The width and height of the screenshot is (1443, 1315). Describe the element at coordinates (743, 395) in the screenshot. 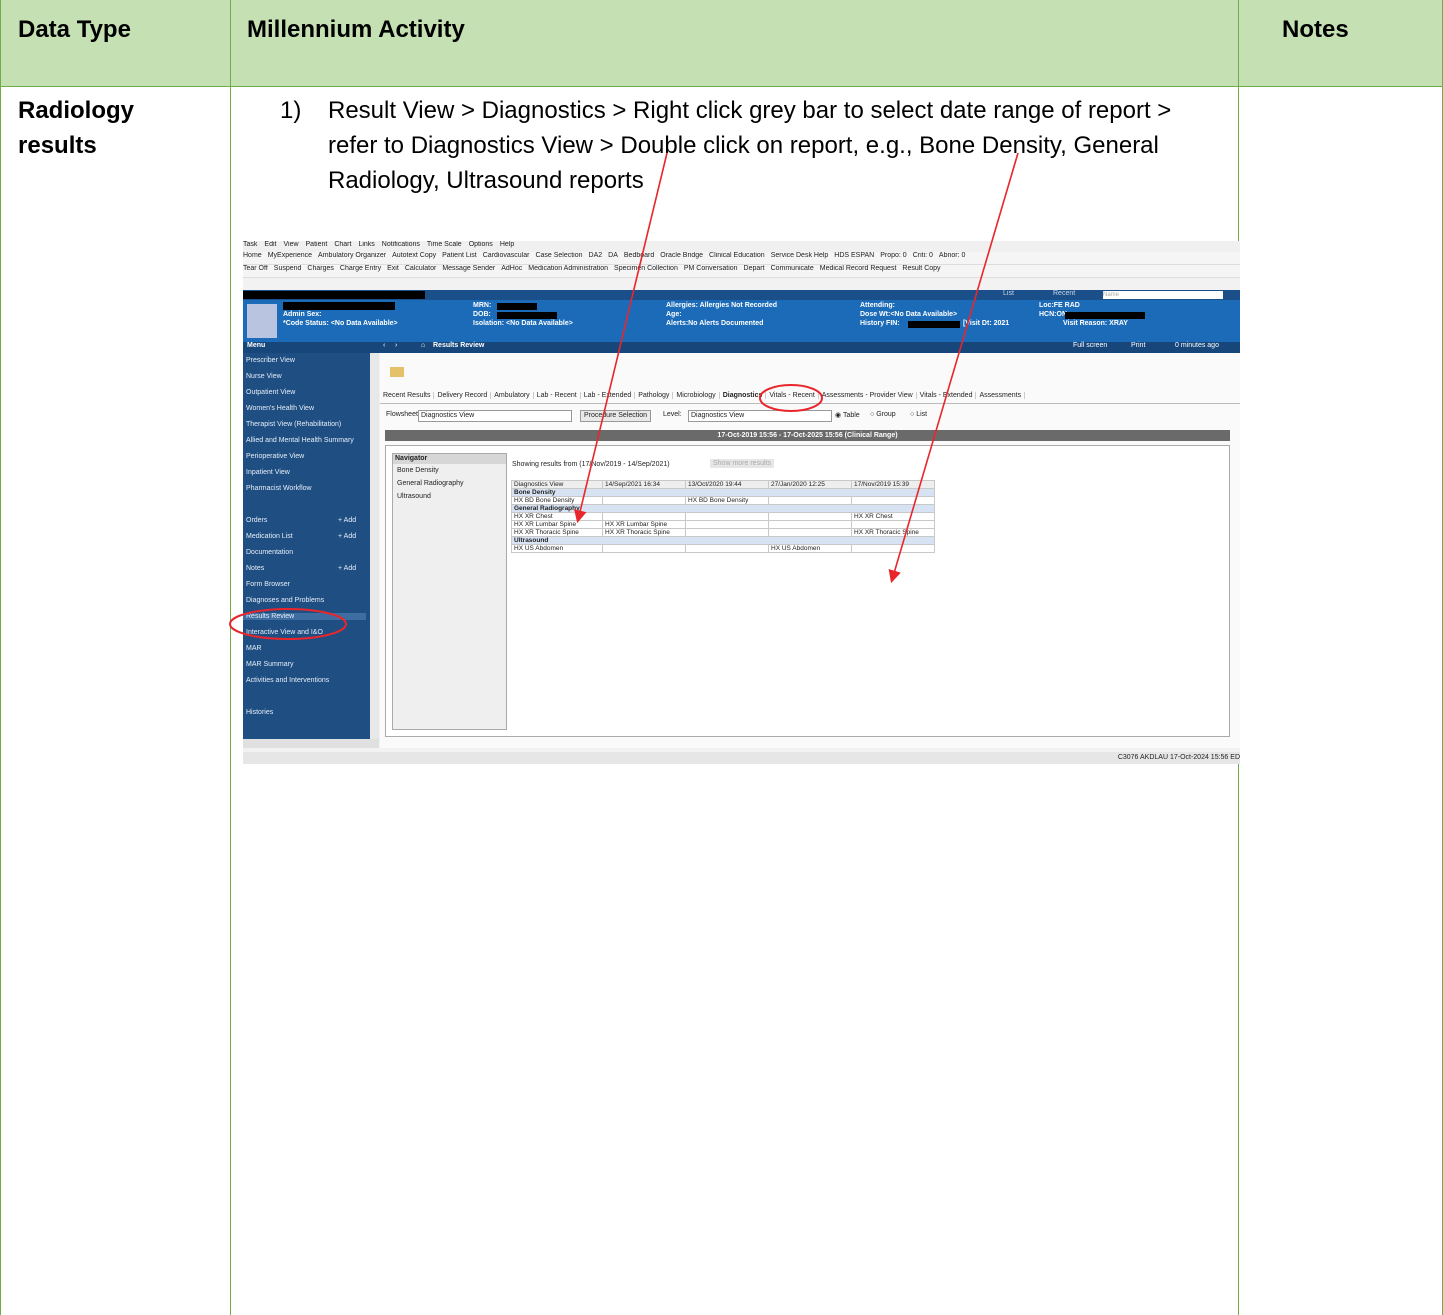

I see `results-tab: Diagnostics` at that location.